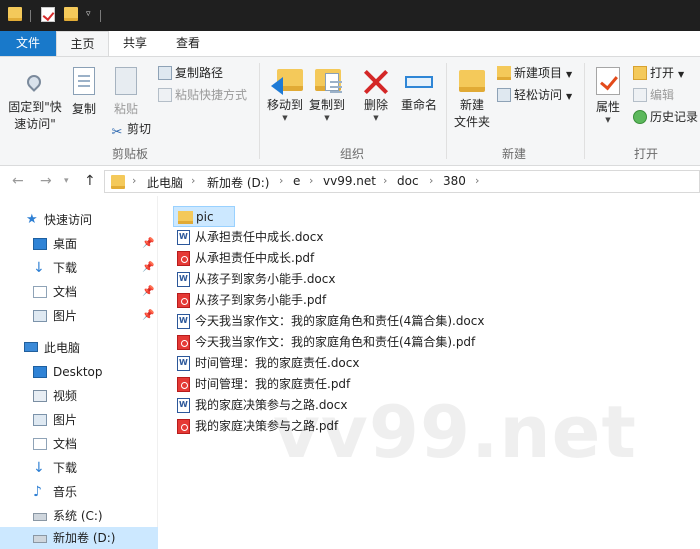 The height and width of the screenshot is (549, 700). What do you see at coordinates (79, 348) in the screenshot?
I see `sidebar-item-this-pc: 此电脑` at bounding box center [79, 348].